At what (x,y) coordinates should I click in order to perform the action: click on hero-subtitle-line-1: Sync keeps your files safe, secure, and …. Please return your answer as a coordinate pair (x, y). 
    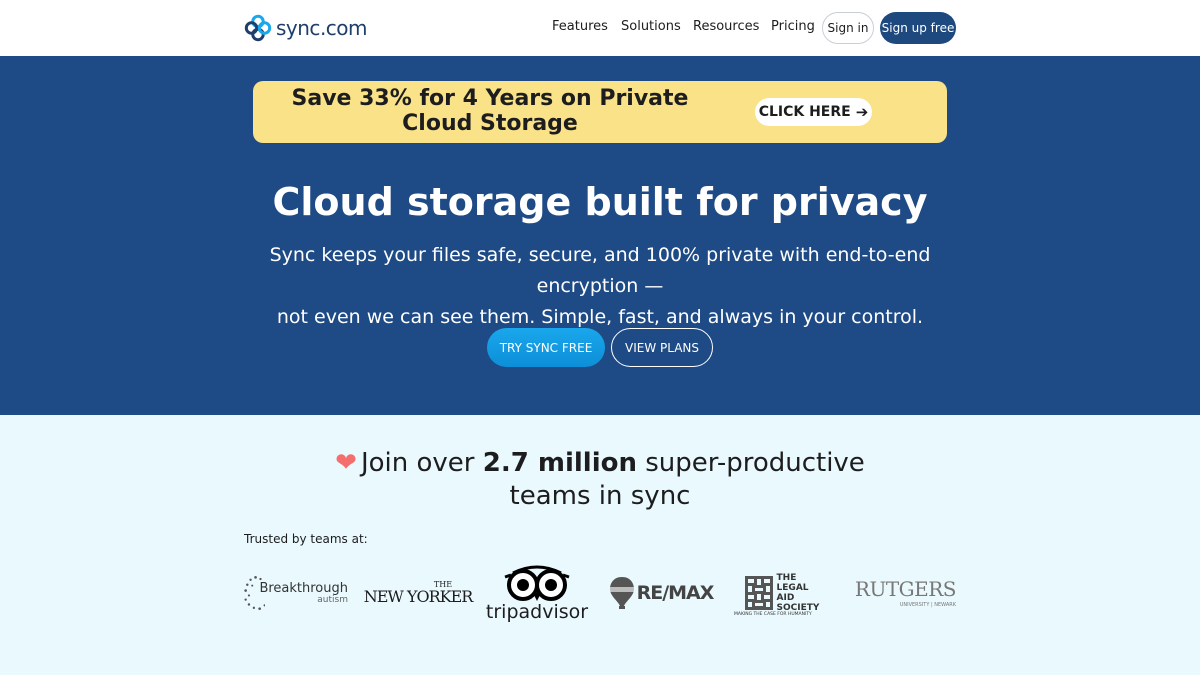
    Looking at the image, I should click on (600, 270).